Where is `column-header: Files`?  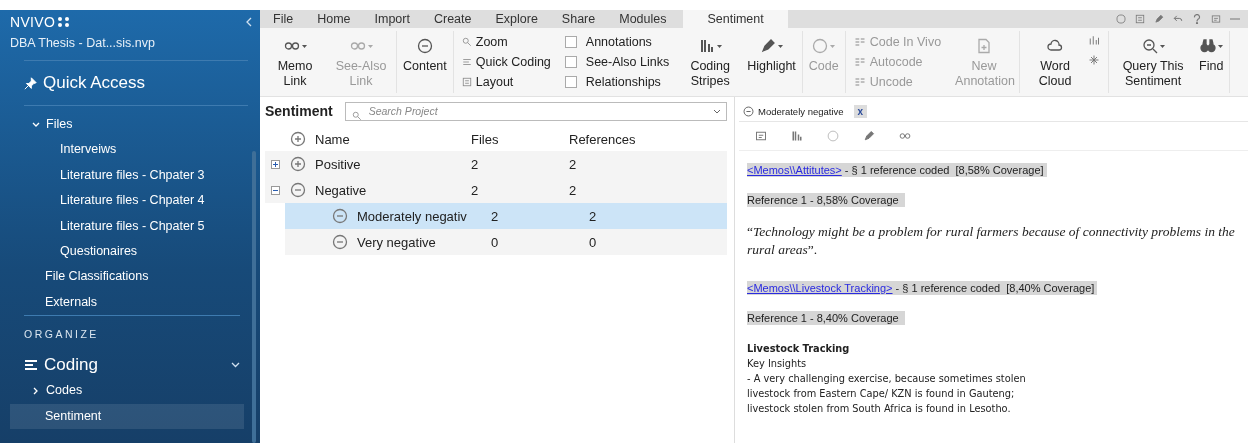
column-header: Files is located at coordinates (520, 139).